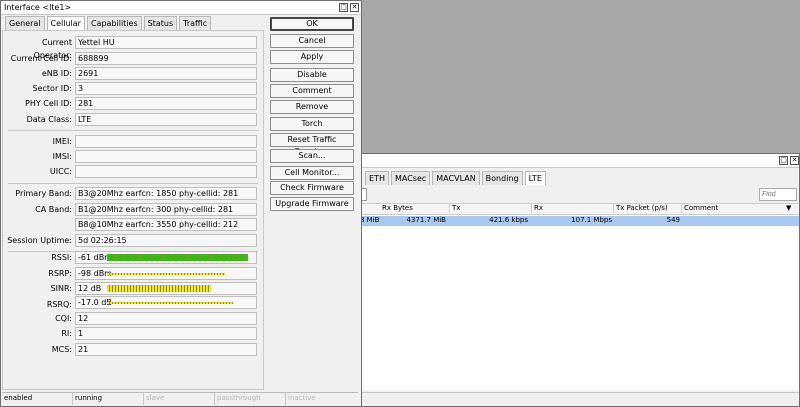  Describe the element at coordinates (312, 188) in the screenshot. I see `check-firmware-button: Check Firmware` at that location.